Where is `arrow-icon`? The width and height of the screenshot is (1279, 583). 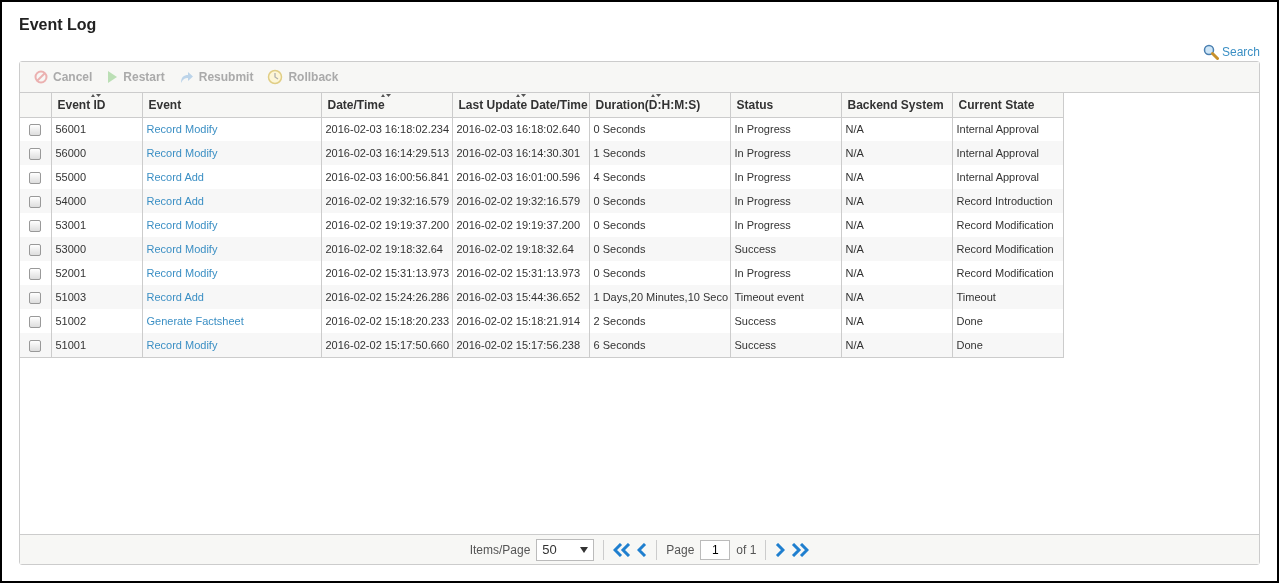 arrow-icon is located at coordinates (186, 77).